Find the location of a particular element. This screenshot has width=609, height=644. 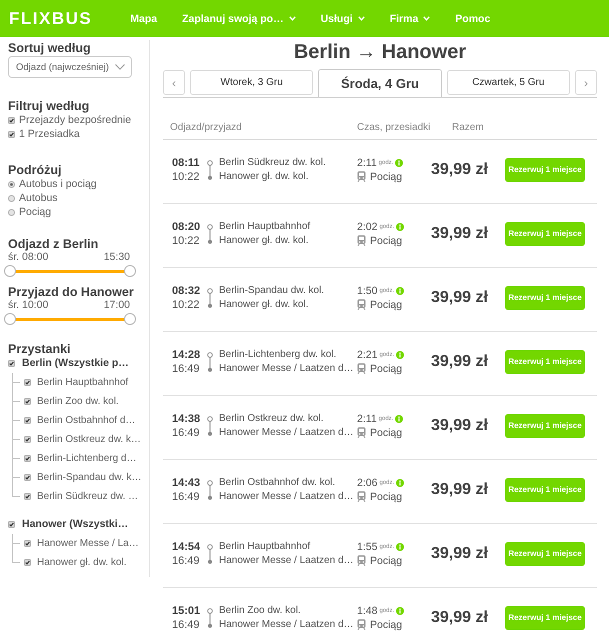

nav-link: Pomoc is located at coordinates (472, 19).